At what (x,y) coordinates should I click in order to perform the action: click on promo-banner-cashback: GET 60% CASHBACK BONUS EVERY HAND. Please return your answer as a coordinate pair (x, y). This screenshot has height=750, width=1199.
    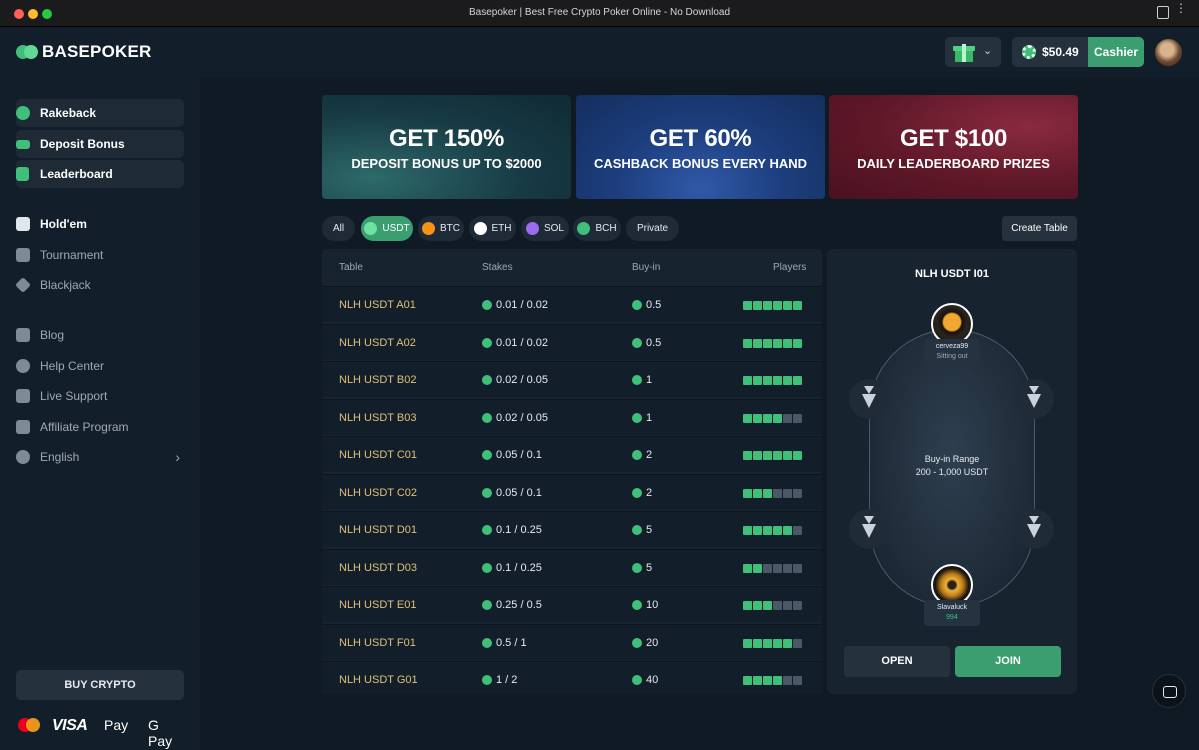
    Looking at the image, I should click on (700, 147).